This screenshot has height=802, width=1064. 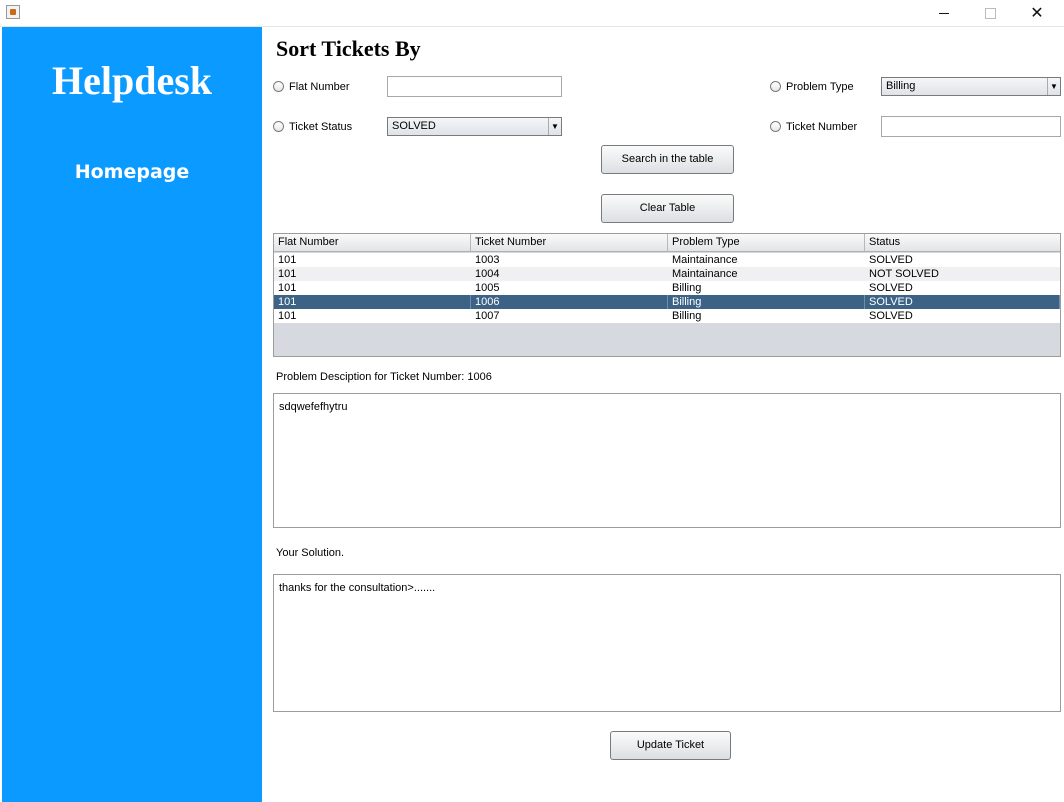 I want to click on minimize-icon, so click(x=944, y=13).